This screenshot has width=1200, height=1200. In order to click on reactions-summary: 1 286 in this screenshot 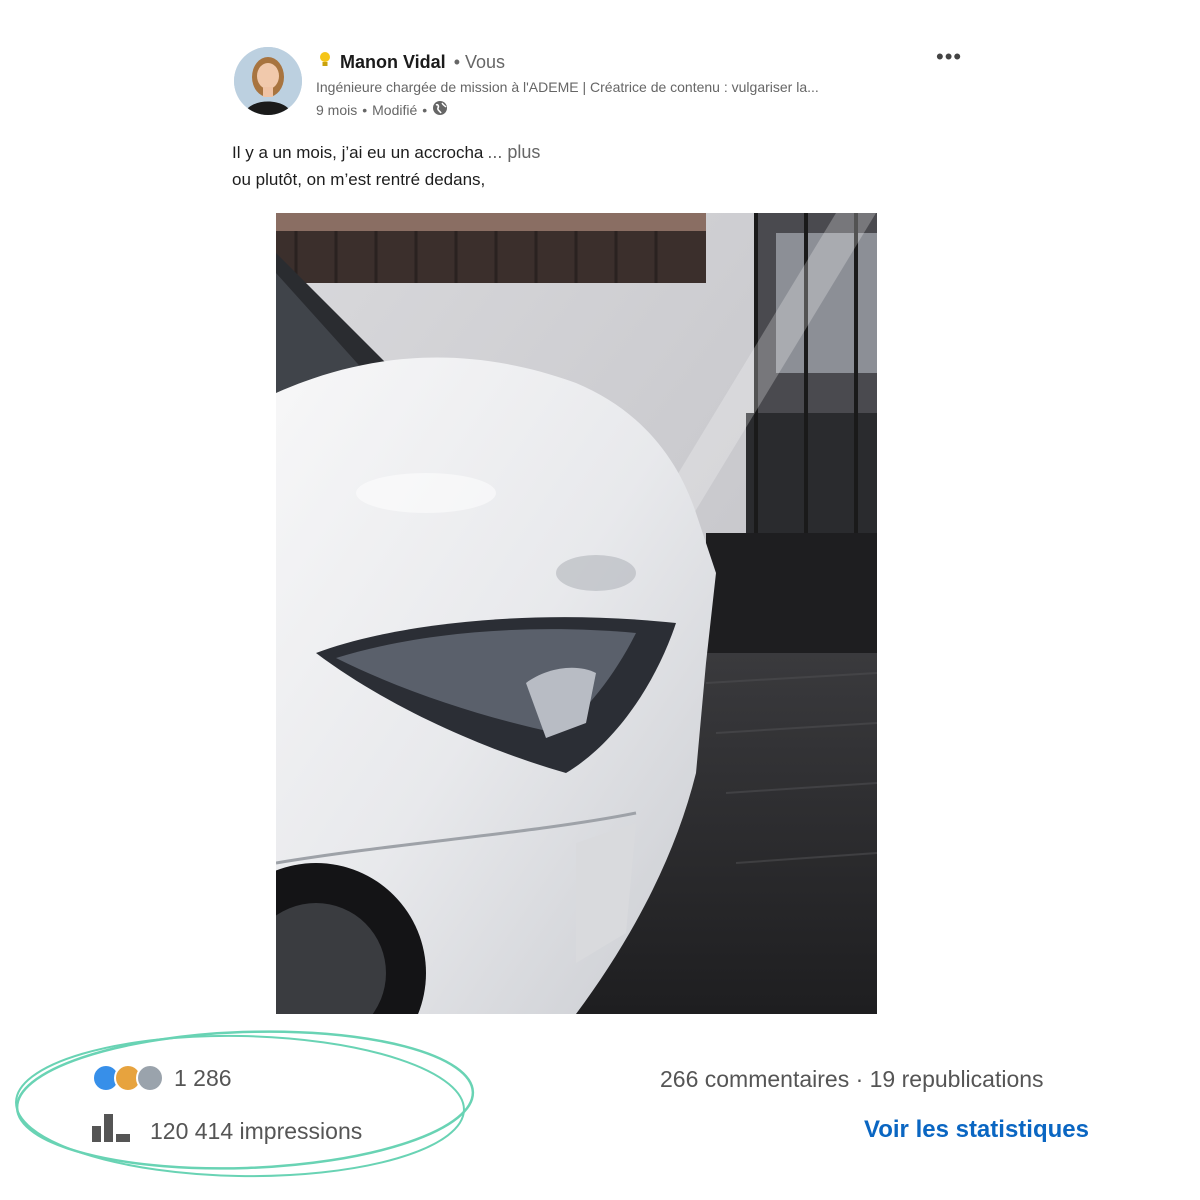, I will do `click(162, 1078)`.